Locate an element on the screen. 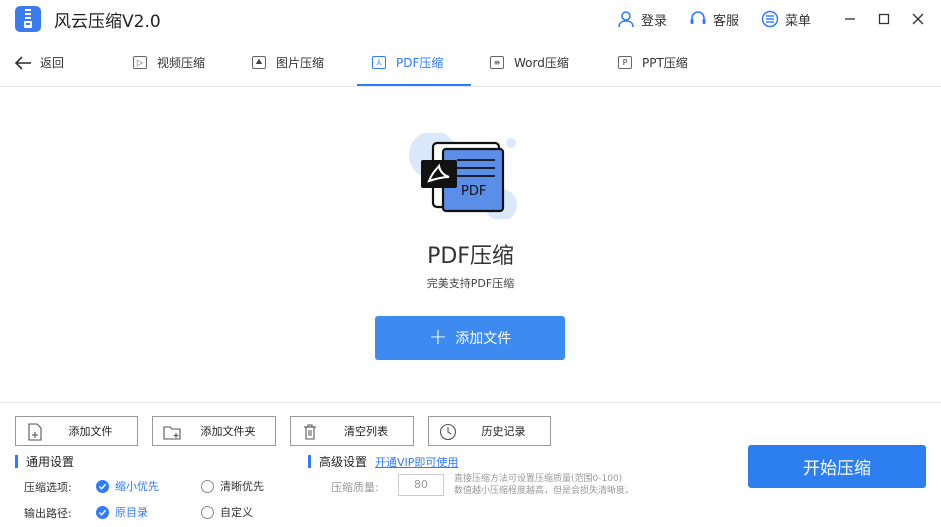 The width and height of the screenshot is (941, 527). tab-image: ⛰ 图片压缩 is located at coordinates (288, 62).